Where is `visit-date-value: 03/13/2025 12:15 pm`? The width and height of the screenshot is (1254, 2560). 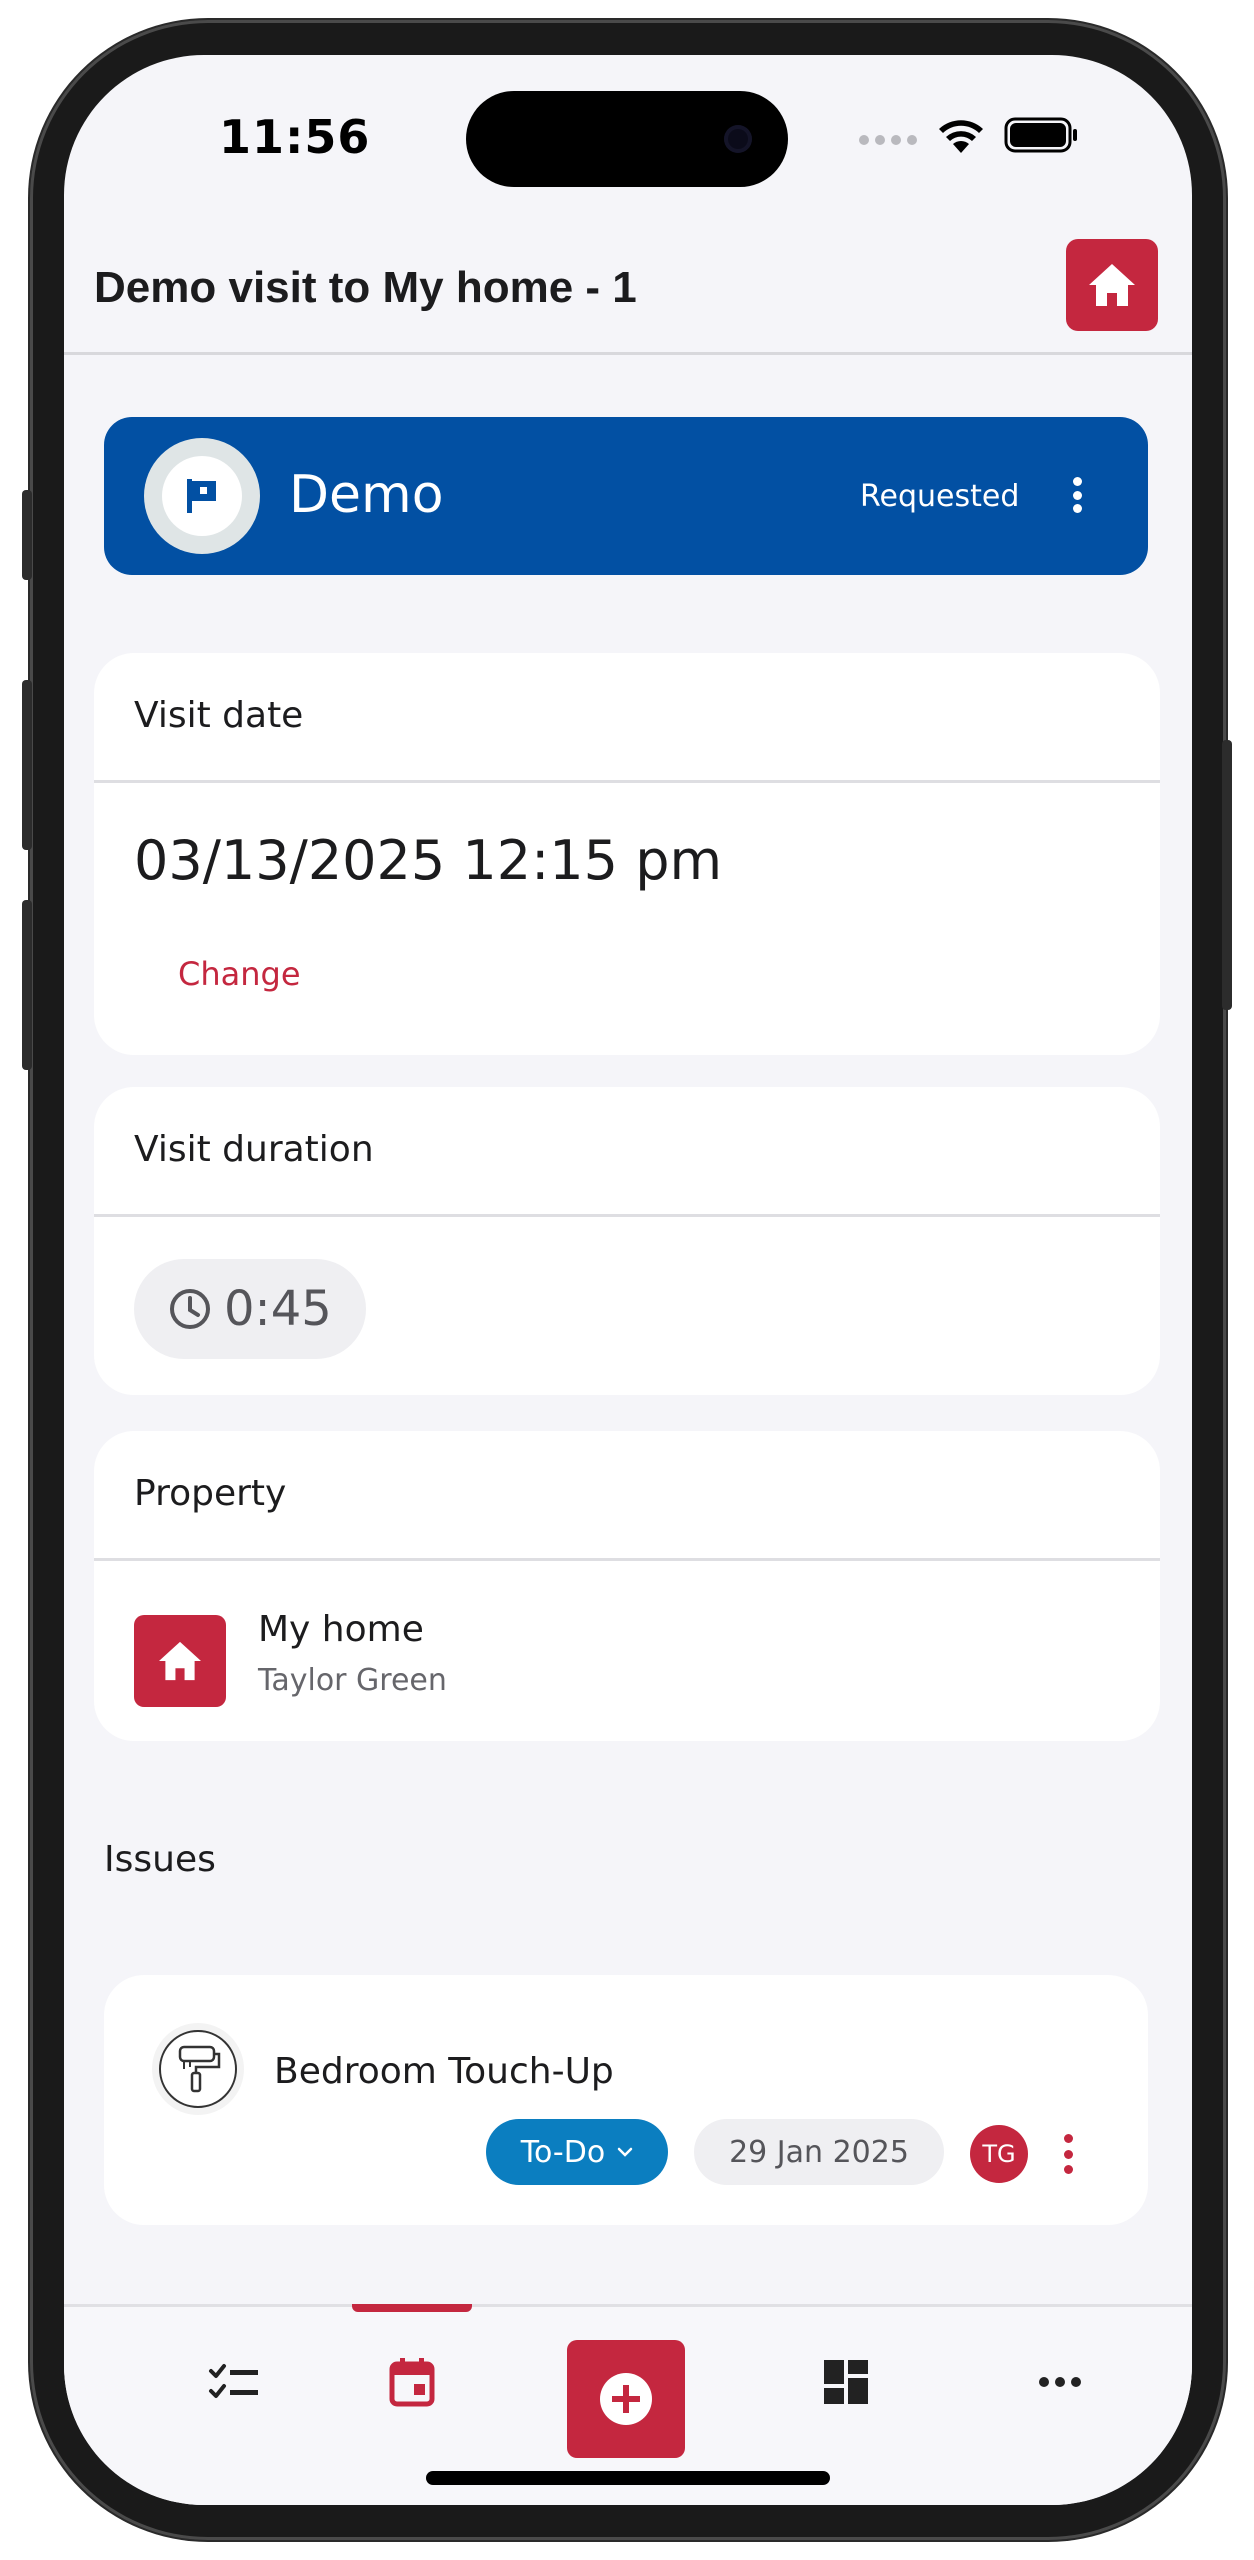
visit-date-value: 03/13/2025 12:15 pm is located at coordinates (428, 860).